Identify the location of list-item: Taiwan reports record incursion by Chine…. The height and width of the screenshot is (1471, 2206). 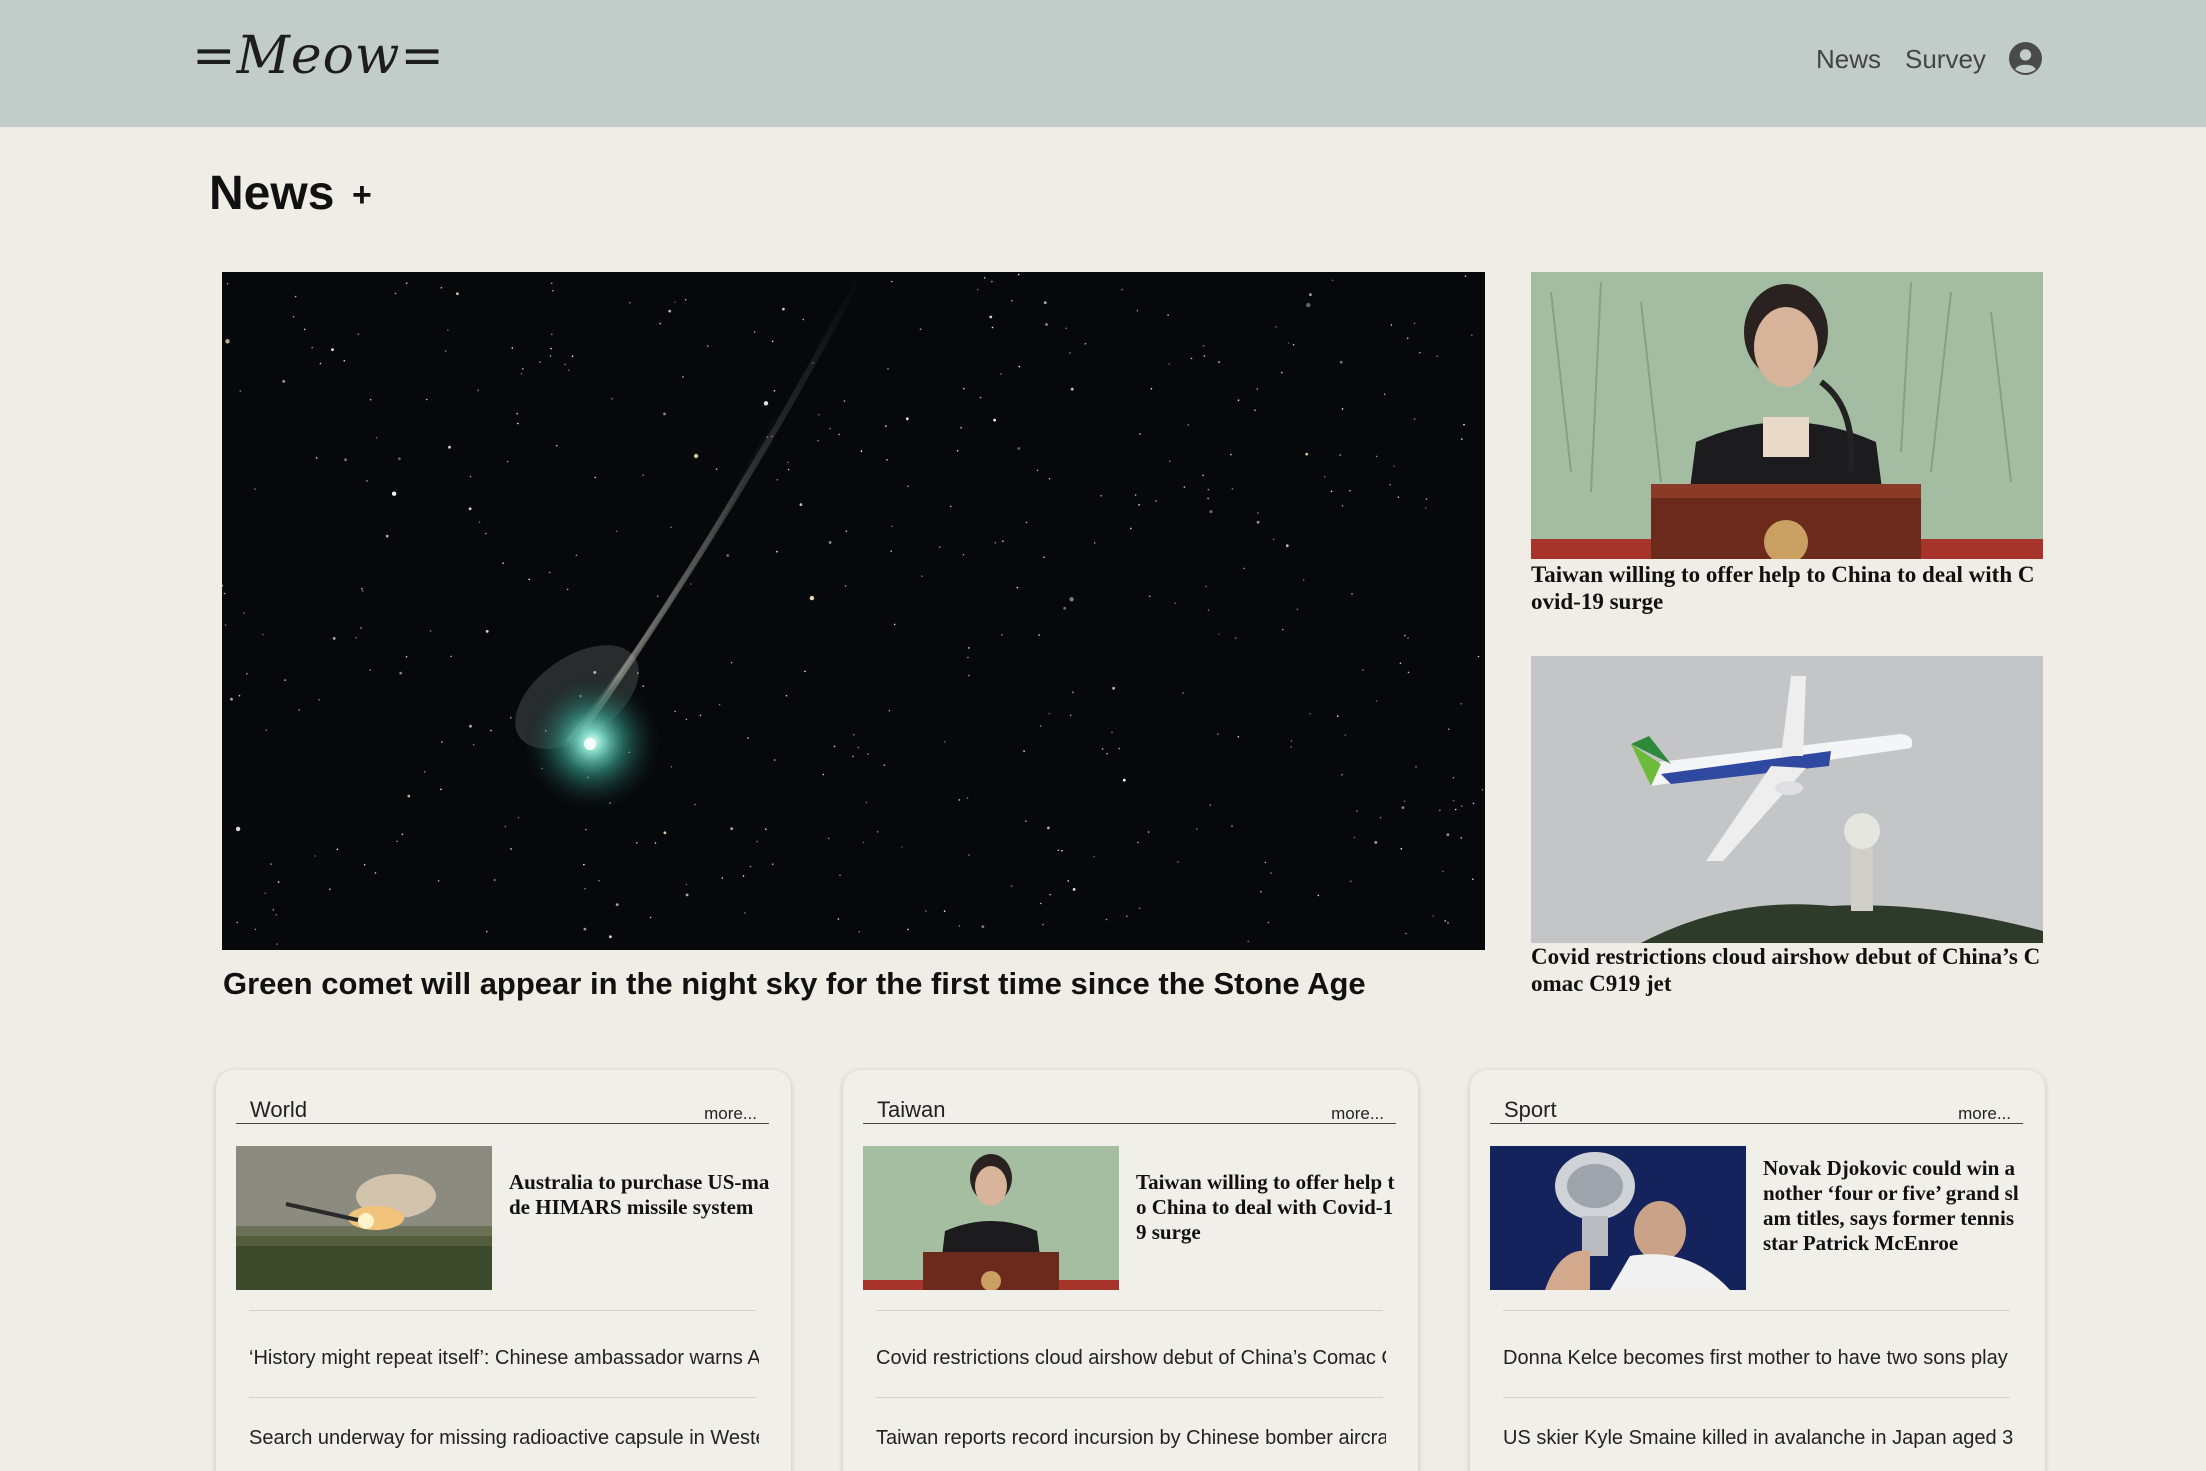
(1131, 1438).